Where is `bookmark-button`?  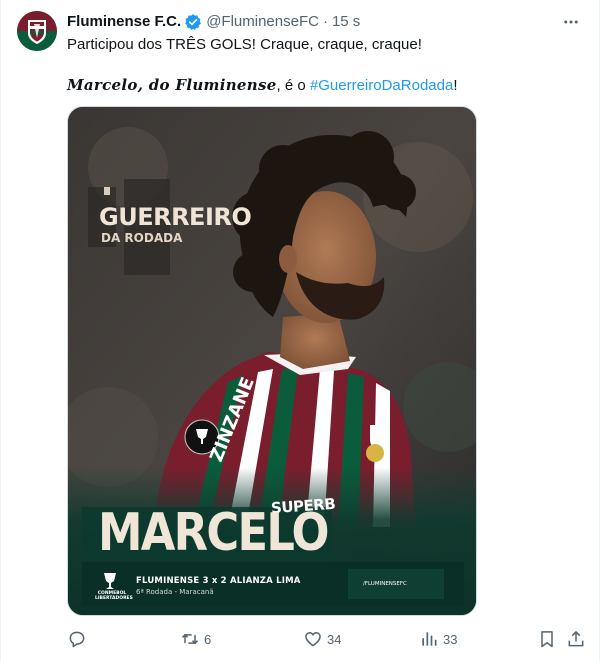 bookmark-button is located at coordinates (547, 639).